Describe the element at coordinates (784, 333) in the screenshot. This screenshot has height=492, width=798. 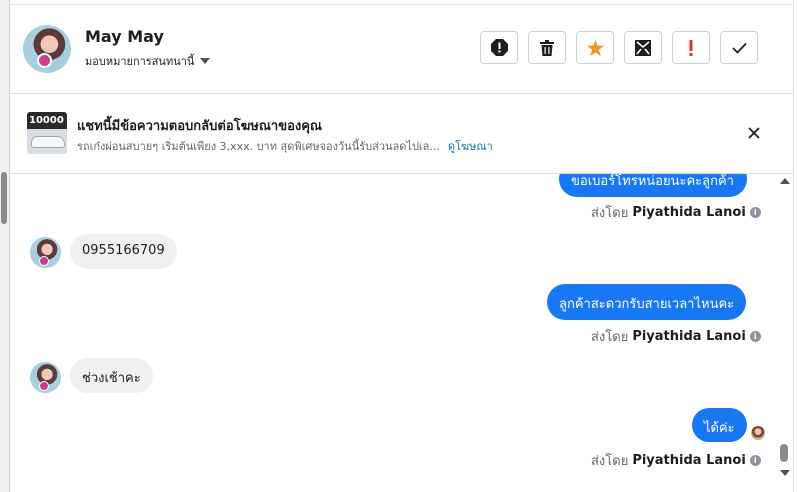
I see `thread-scrollbar` at that location.